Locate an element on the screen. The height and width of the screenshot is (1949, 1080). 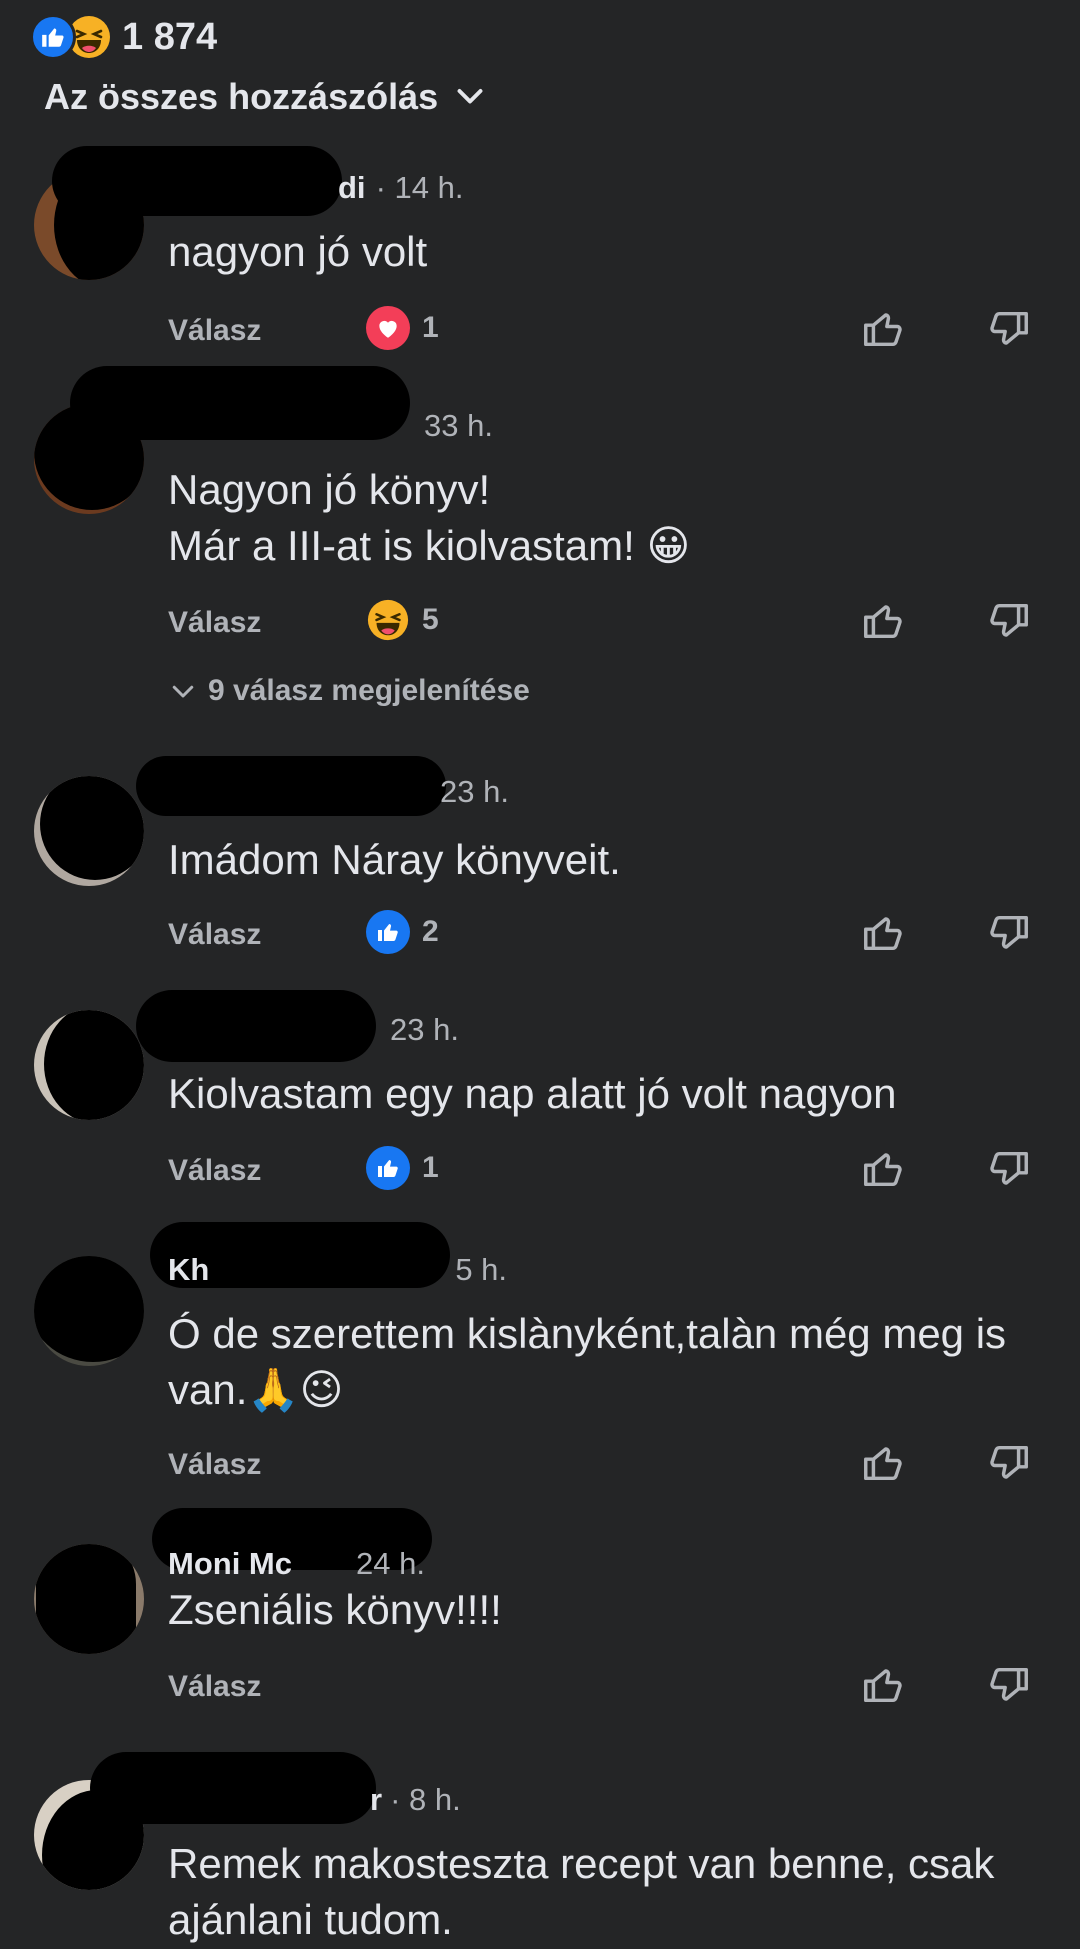
comment-text: Kiolvastam egy nap alatt jó volt nagyon is located at coordinates (532, 1093).